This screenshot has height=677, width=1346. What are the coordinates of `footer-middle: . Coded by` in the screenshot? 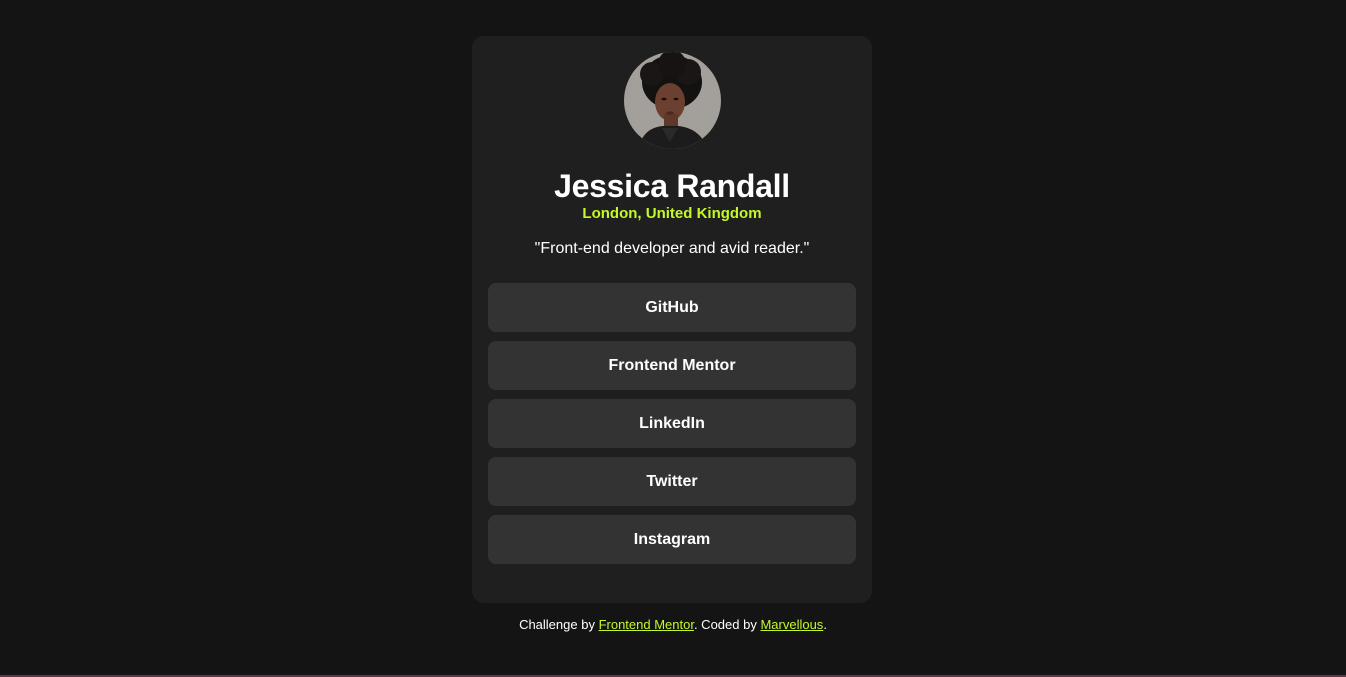 It's located at (727, 624).